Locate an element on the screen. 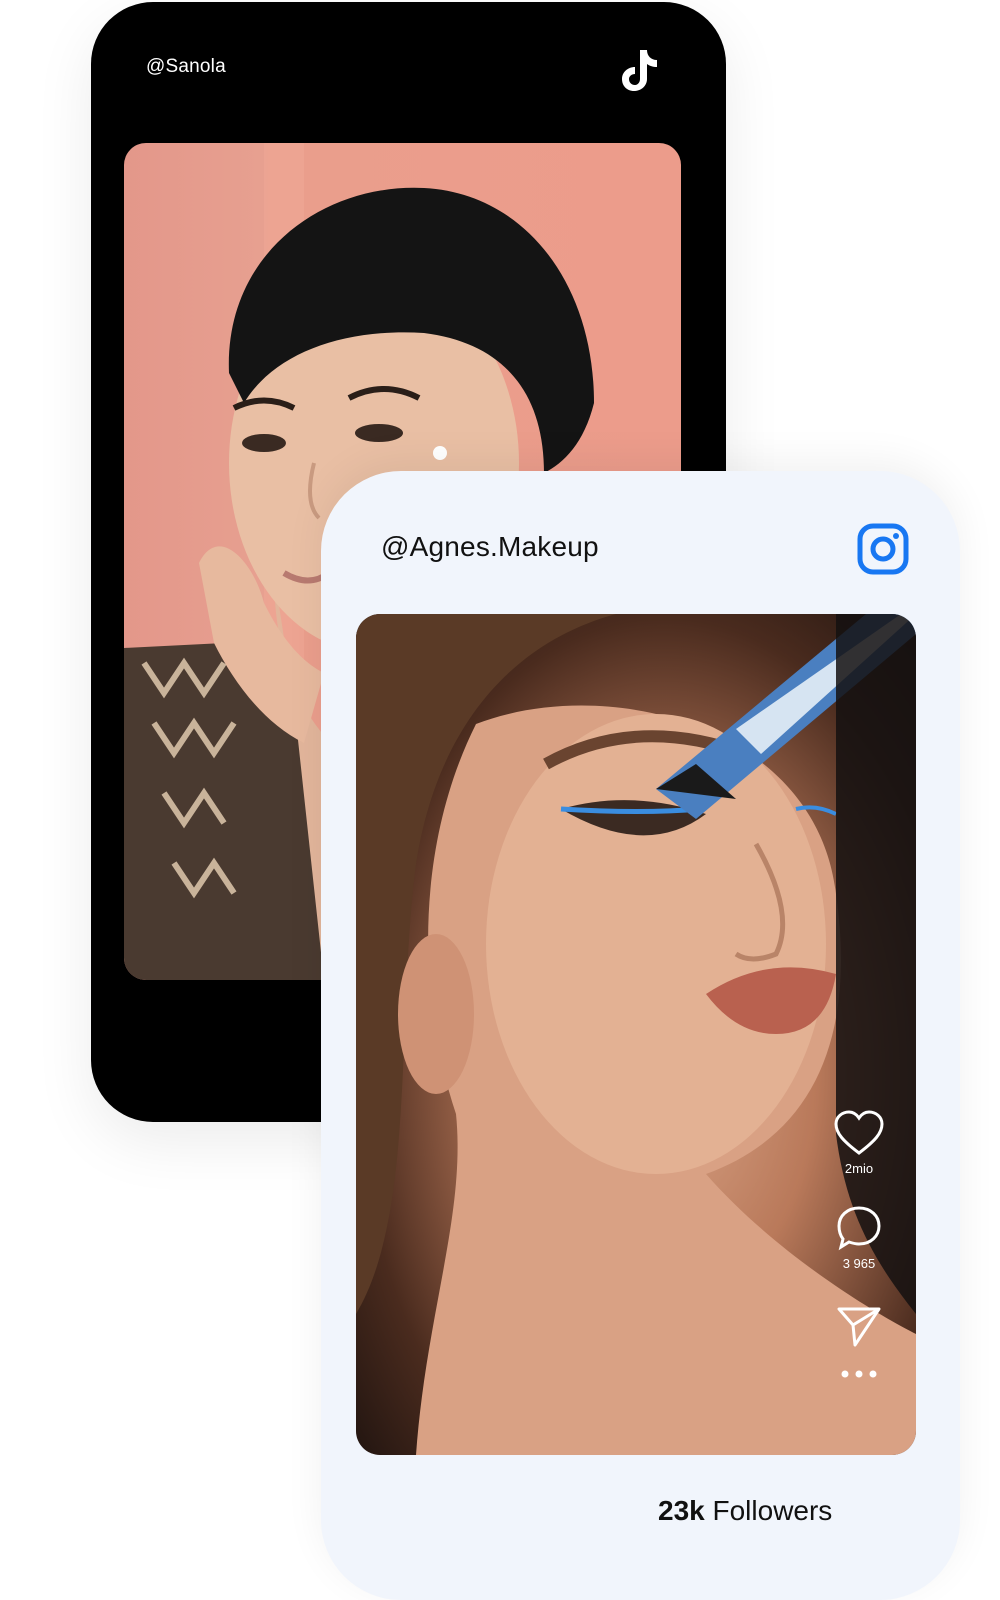  followers-count: 23k is located at coordinates (681, 1510).